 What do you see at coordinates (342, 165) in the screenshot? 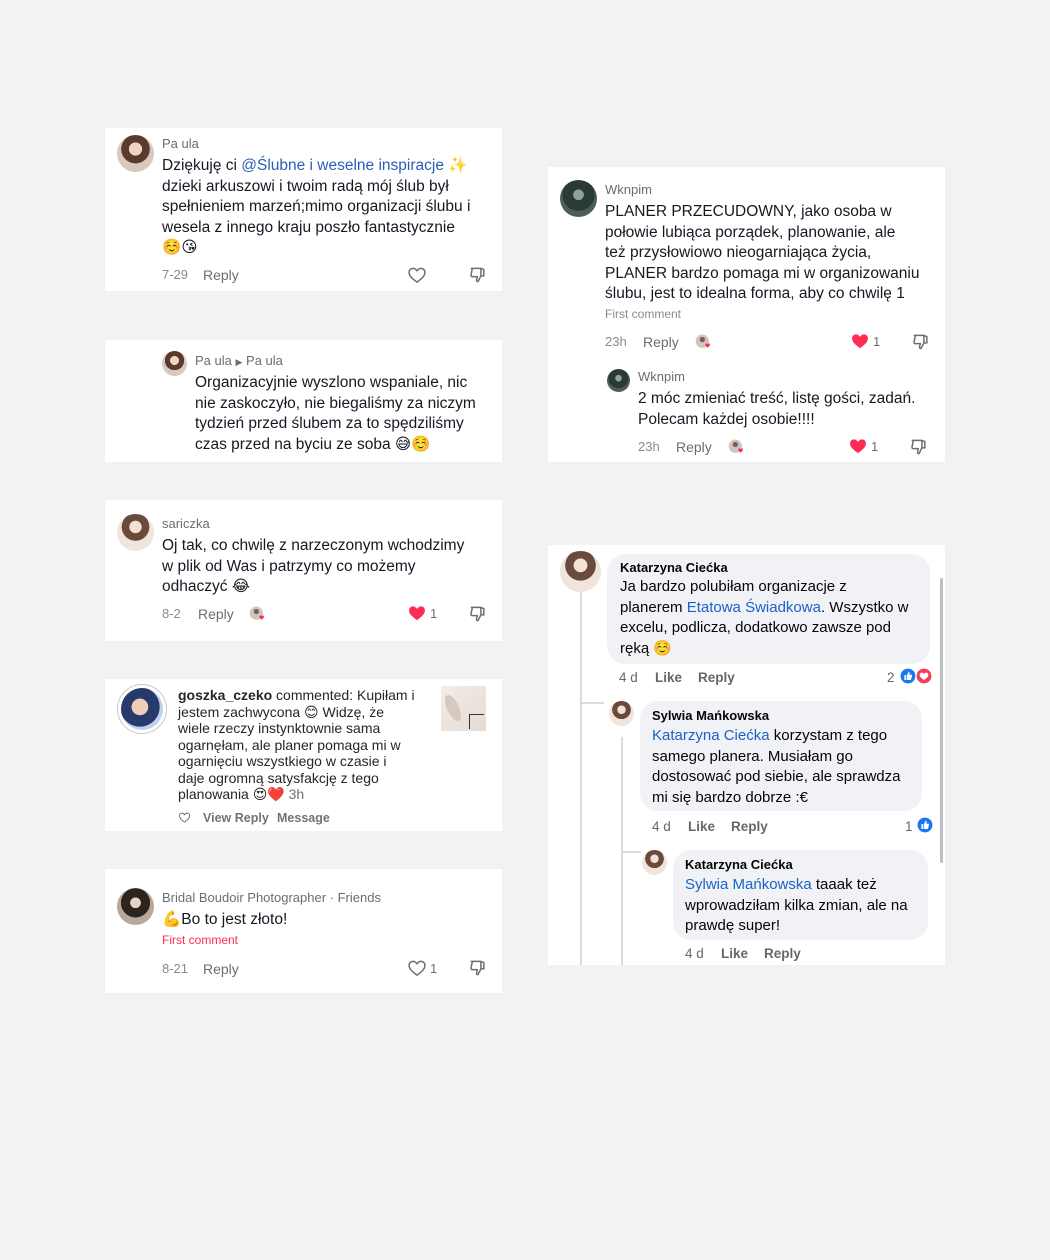
I see `mention-link: @Ślubne i weselne inspiracje` at bounding box center [342, 165].